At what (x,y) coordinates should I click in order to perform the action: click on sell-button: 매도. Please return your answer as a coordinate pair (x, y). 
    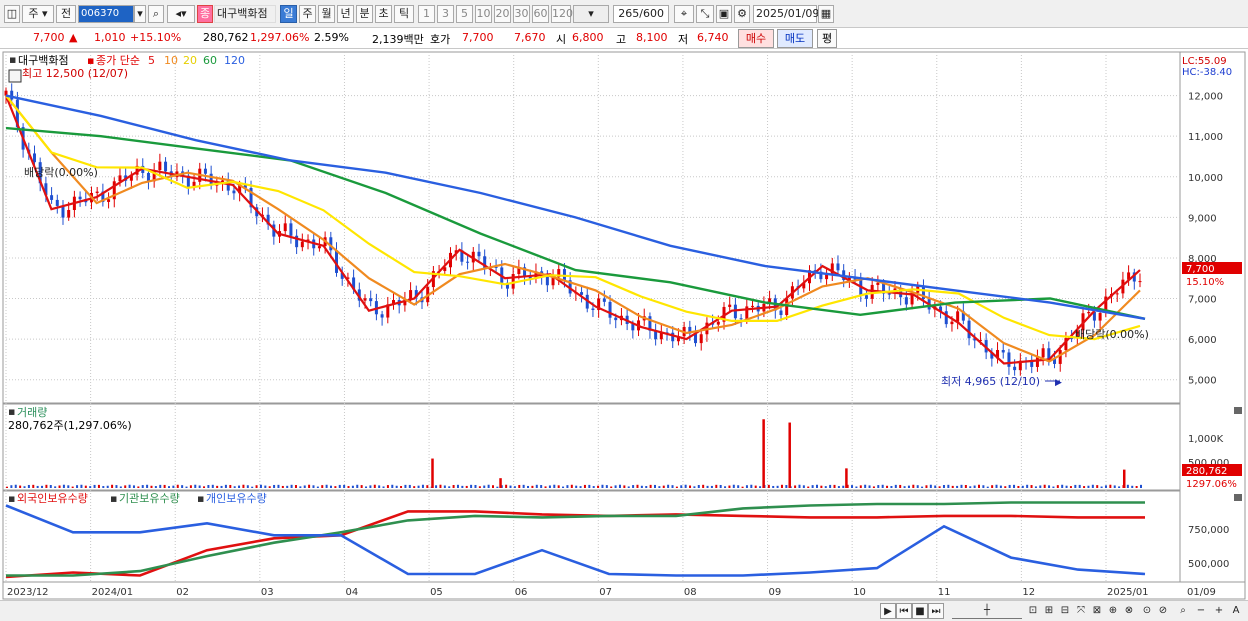
    Looking at the image, I should click on (795, 38).